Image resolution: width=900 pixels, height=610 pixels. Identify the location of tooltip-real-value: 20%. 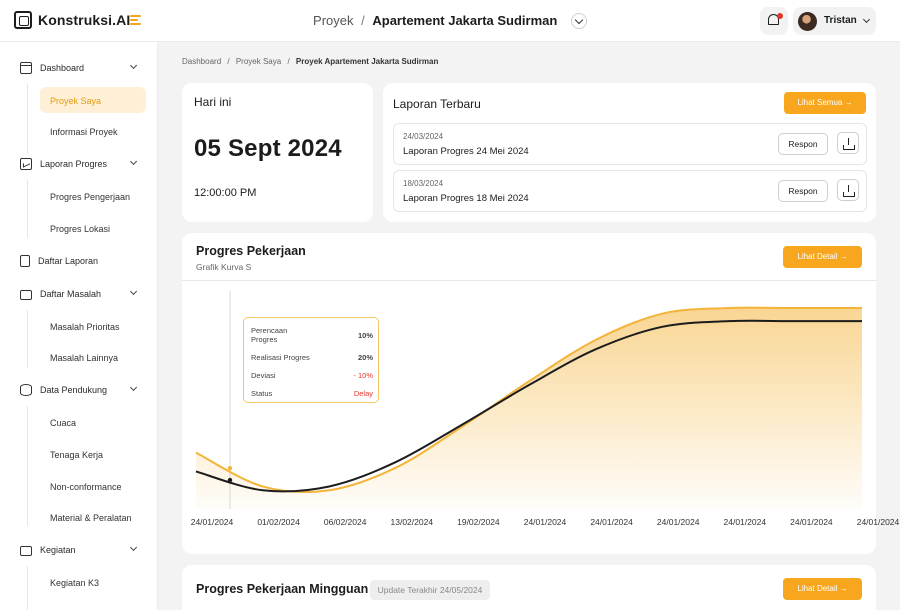
(365, 357).